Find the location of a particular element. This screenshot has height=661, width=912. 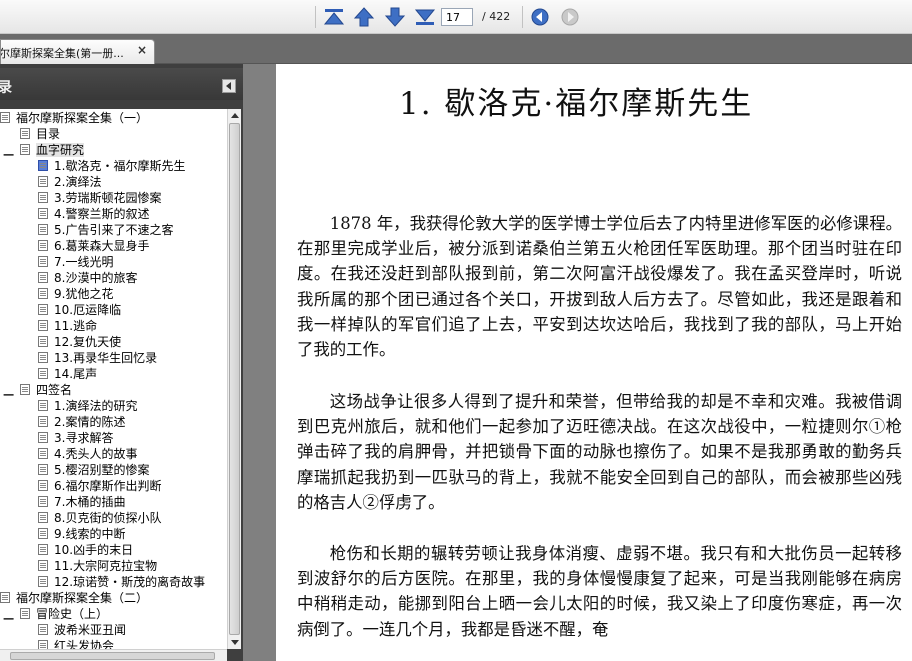

close-icon: × is located at coordinates (142, 50).